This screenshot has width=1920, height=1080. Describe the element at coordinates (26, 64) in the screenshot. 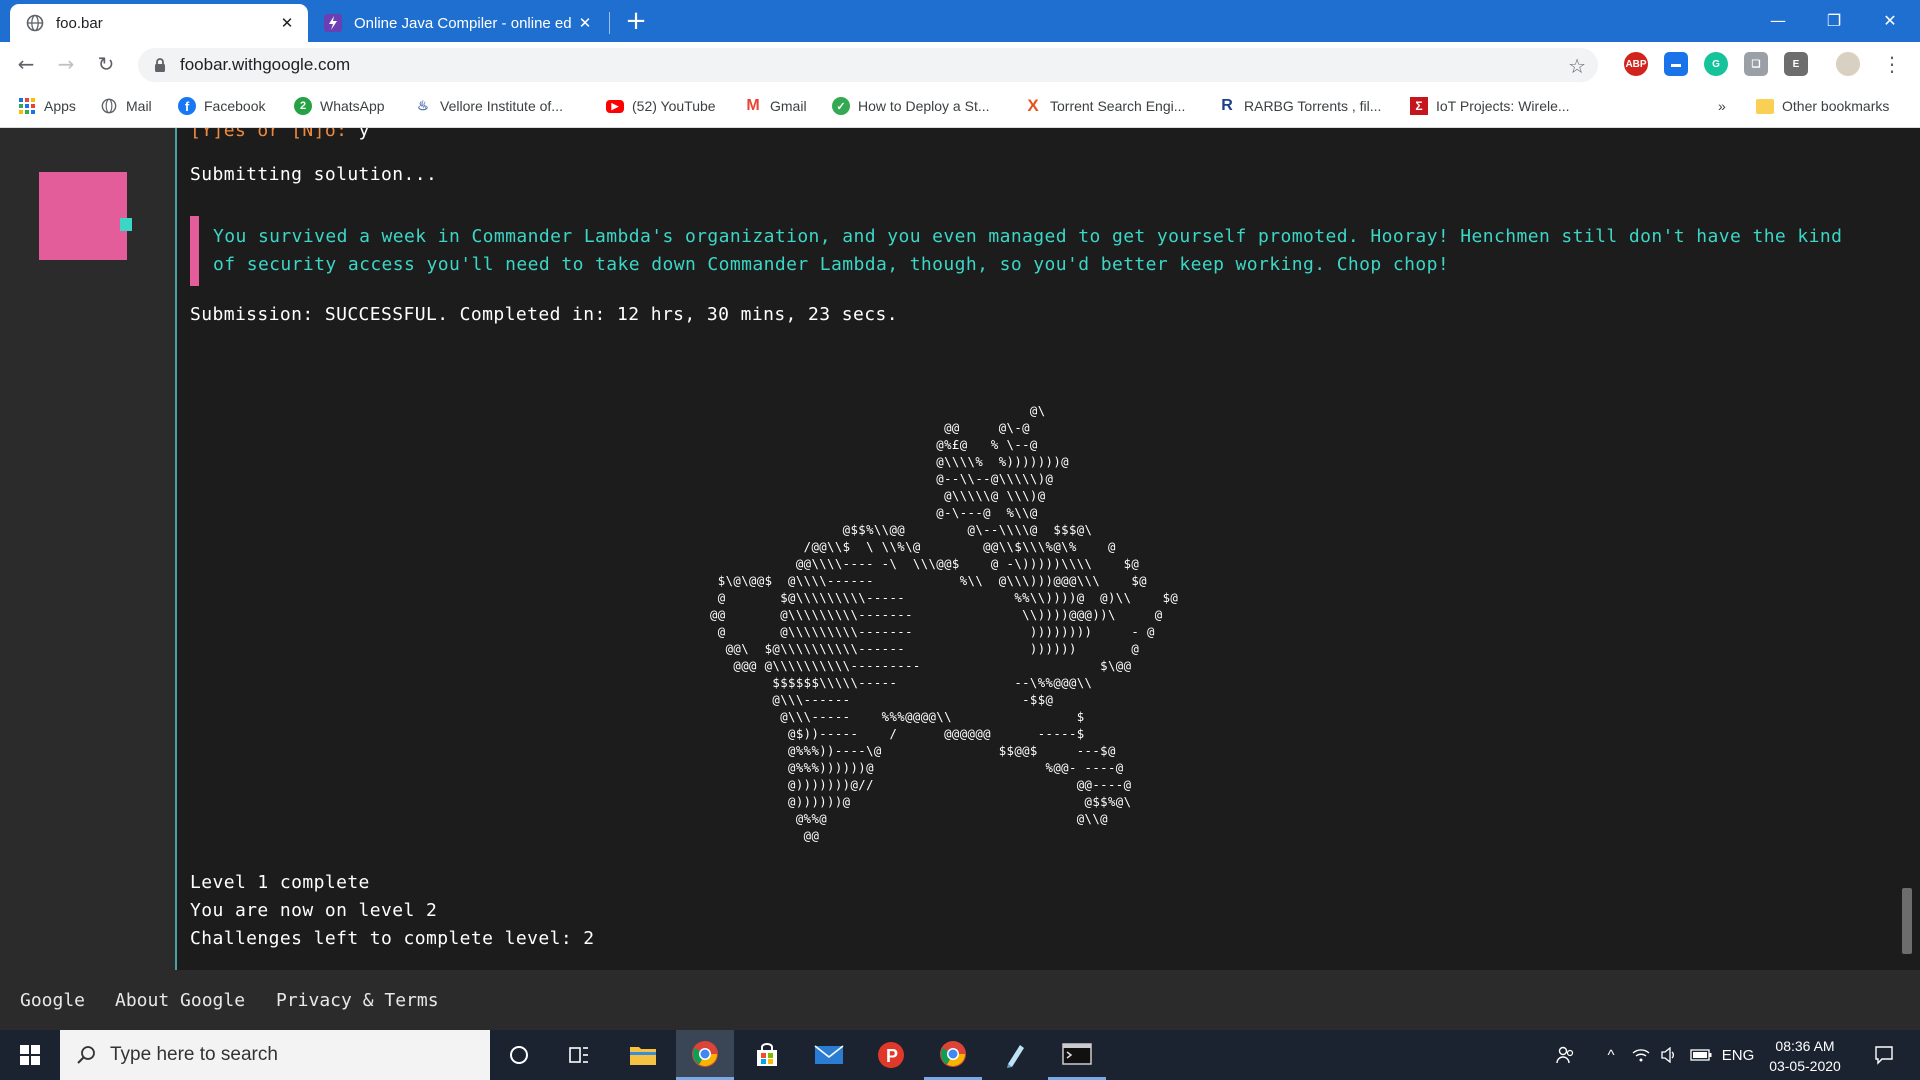

I see `back-icon: ←` at that location.